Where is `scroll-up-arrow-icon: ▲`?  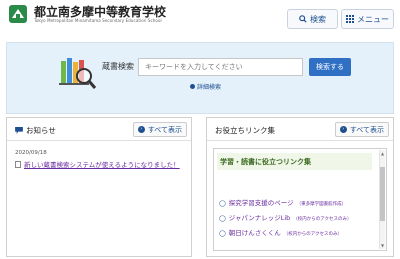 scroll-up-arrow-icon: ▲ is located at coordinates (382, 153).